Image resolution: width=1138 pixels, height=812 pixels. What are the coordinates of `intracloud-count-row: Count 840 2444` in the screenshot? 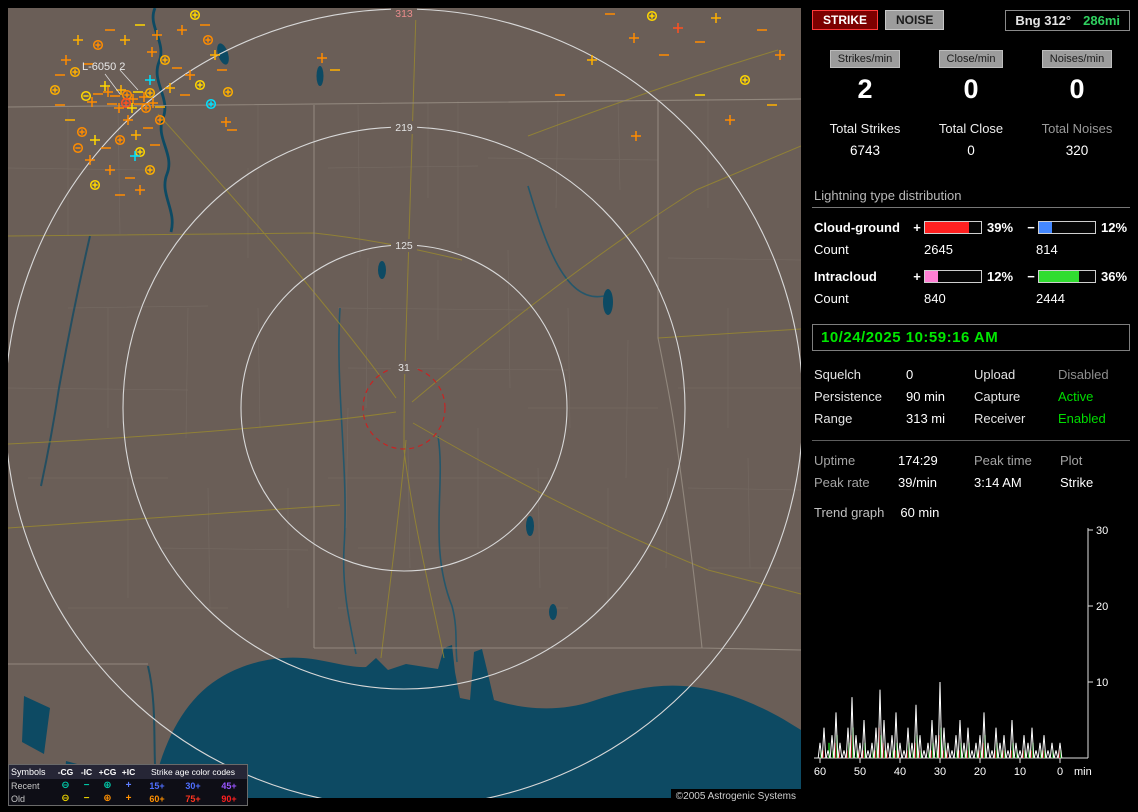 It's located at (971, 298).